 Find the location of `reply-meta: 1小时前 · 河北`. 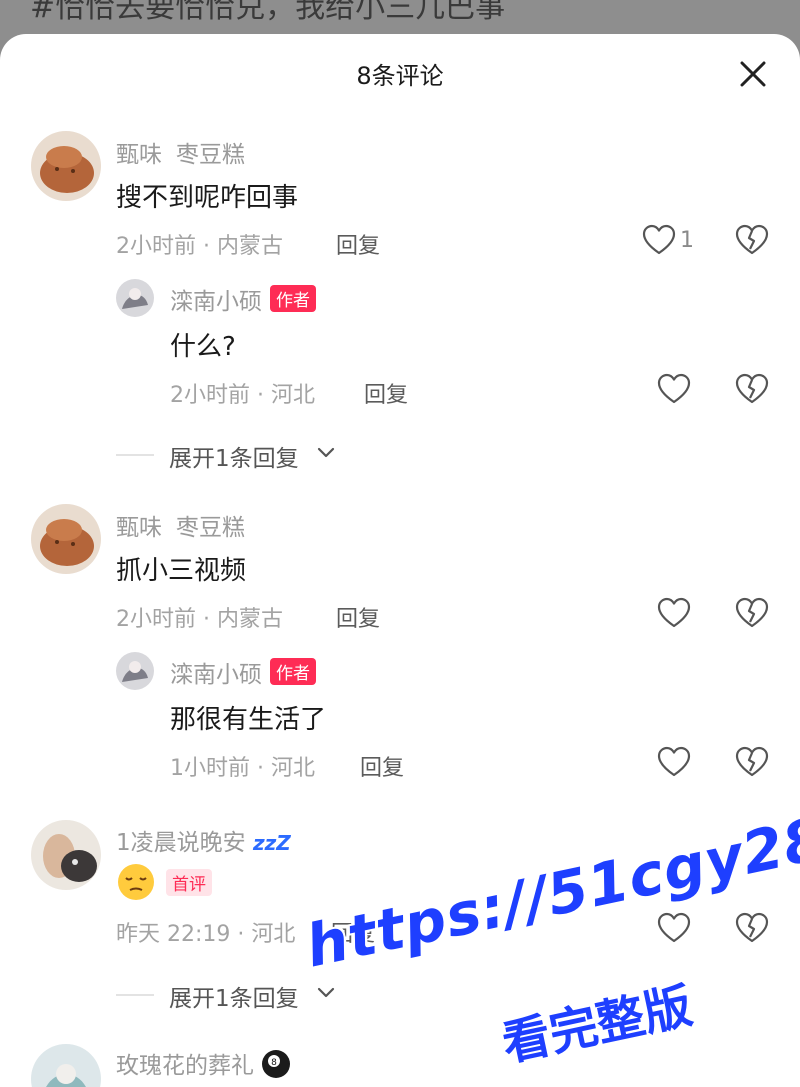

reply-meta: 1小时前 · 河北 is located at coordinates (242, 768).